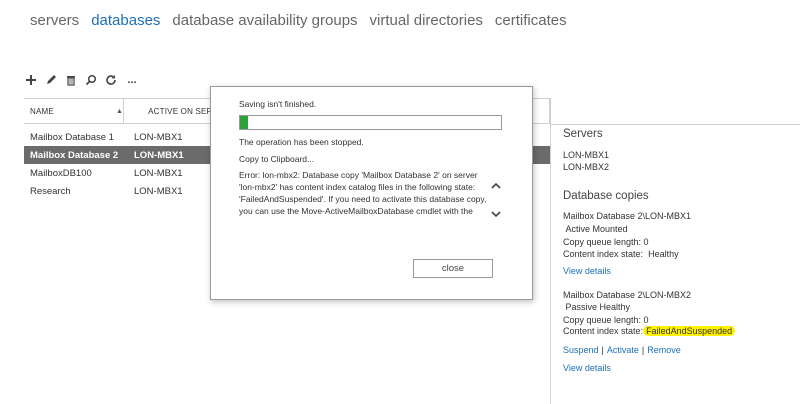  I want to click on add-icon, so click(31, 80).